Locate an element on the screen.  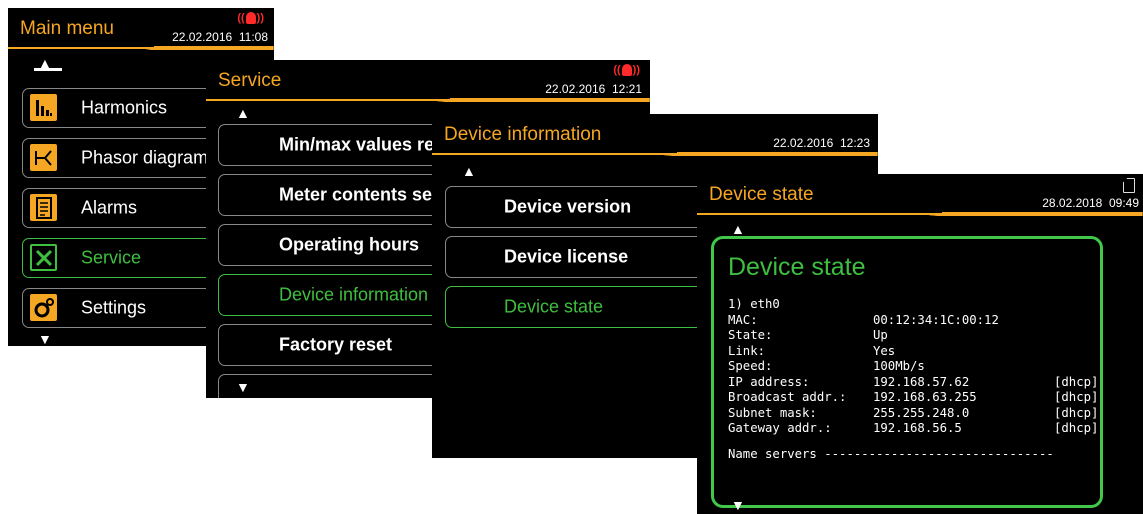
header: Device state 28.02.2018 09:49 is located at coordinates (920, 195).